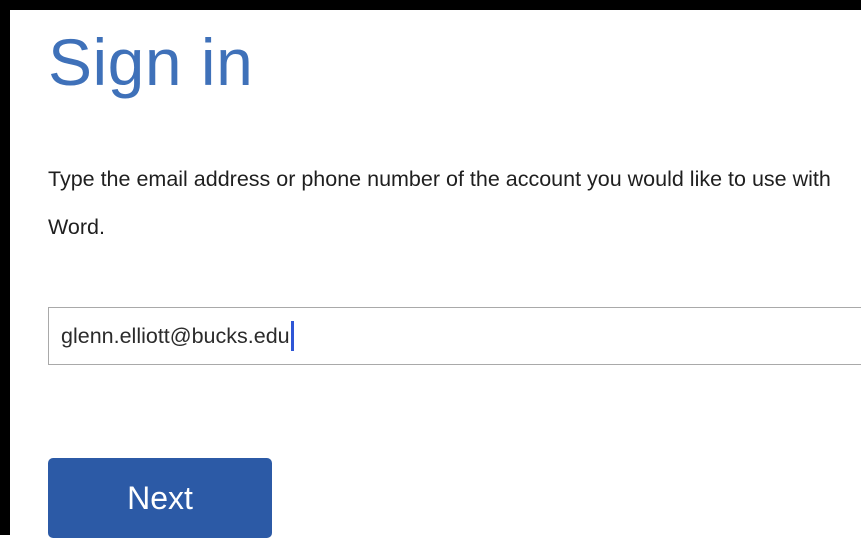 The width and height of the screenshot is (861, 538). I want to click on text-caret, so click(292, 336).